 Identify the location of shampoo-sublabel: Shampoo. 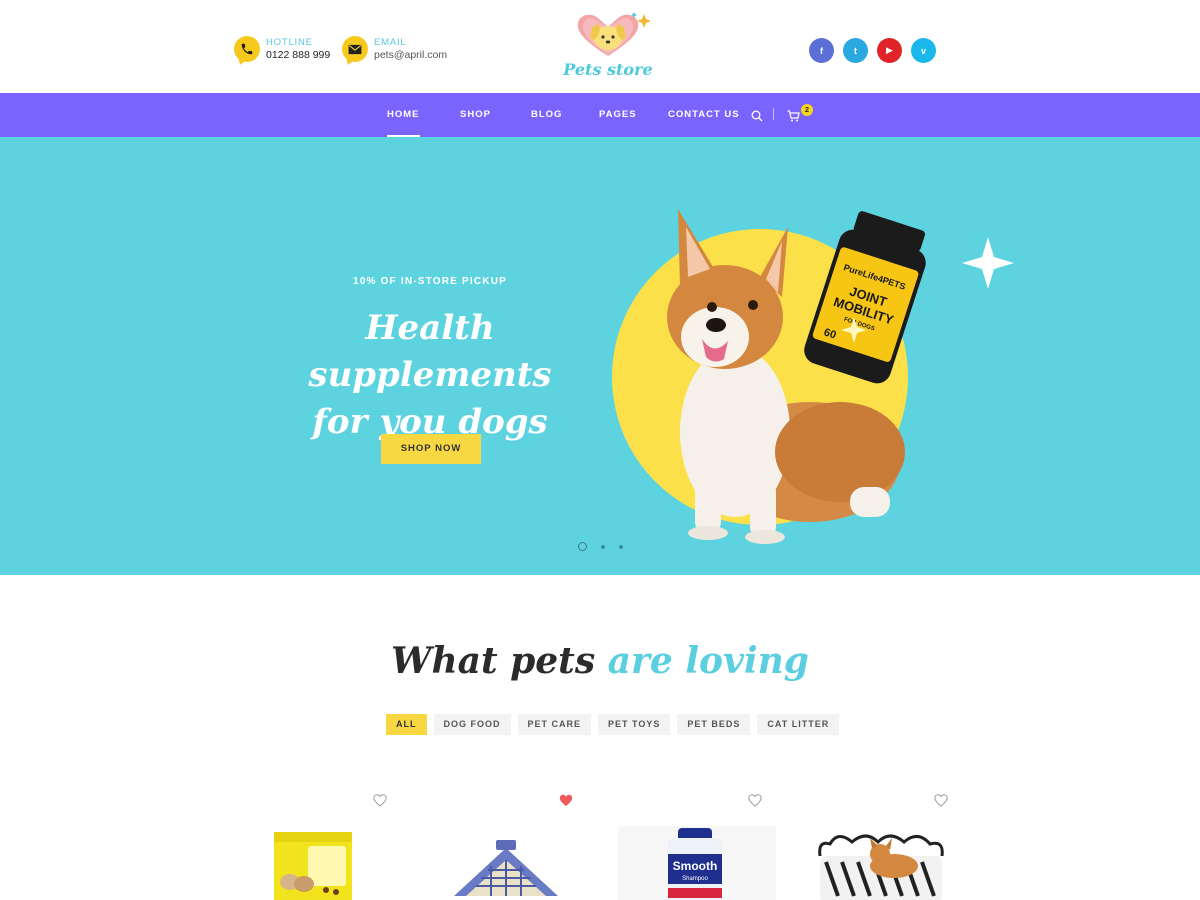
(695, 879).